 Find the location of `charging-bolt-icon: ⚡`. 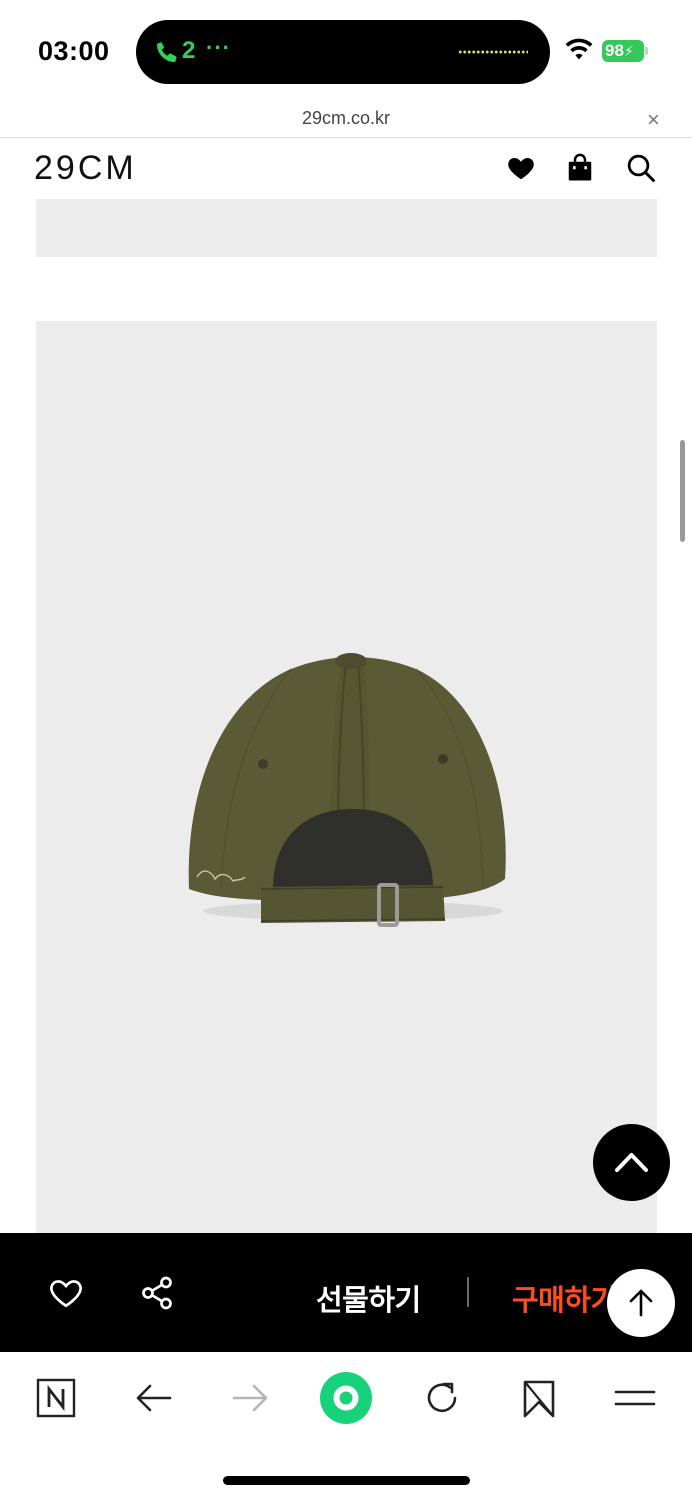

charging-bolt-icon: ⚡ is located at coordinates (628, 51).